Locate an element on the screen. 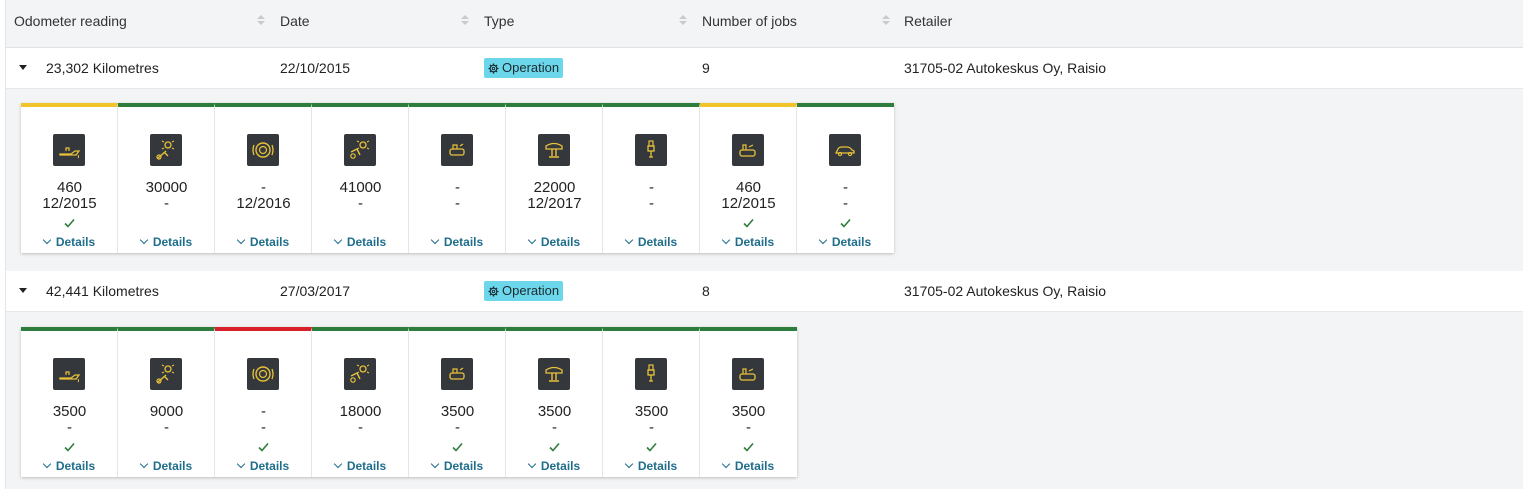  jobs-count: 8 is located at coordinates (706, 291).